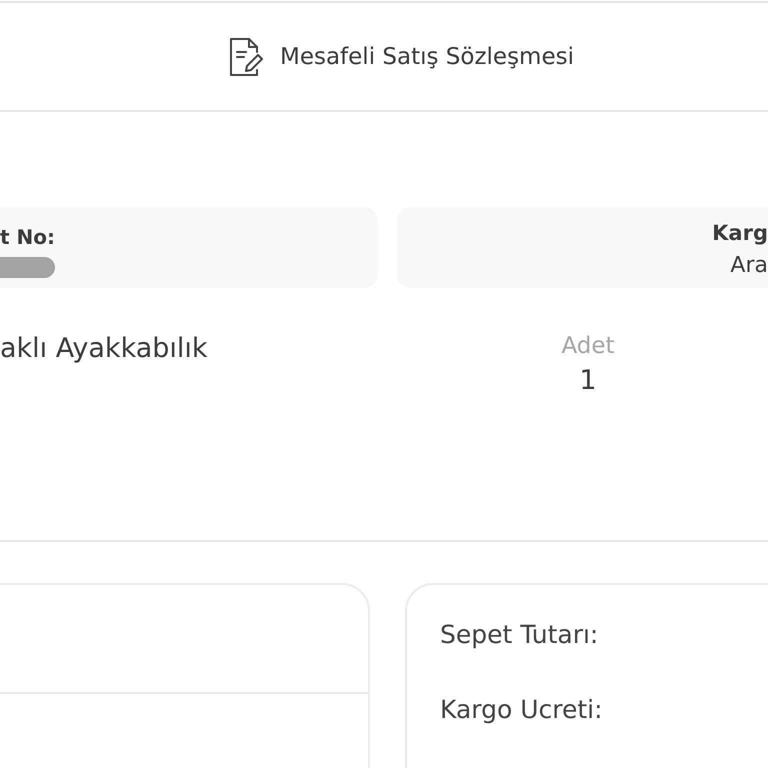  Describe the element at coordinates (749, 266) in the screenshot. I see `shipping-value: Ara` at that location.